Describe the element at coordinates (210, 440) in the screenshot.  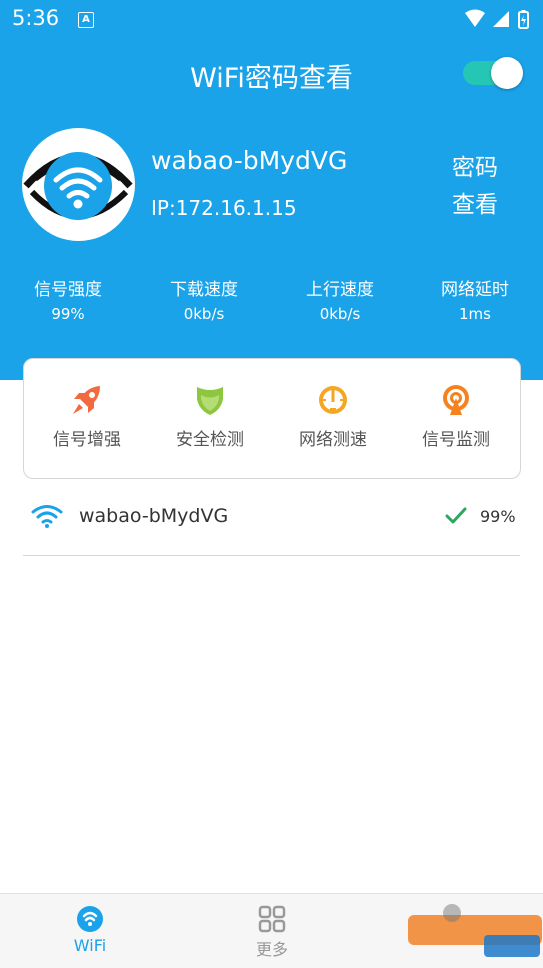
I see `tool-label: 安全检测` at that location.